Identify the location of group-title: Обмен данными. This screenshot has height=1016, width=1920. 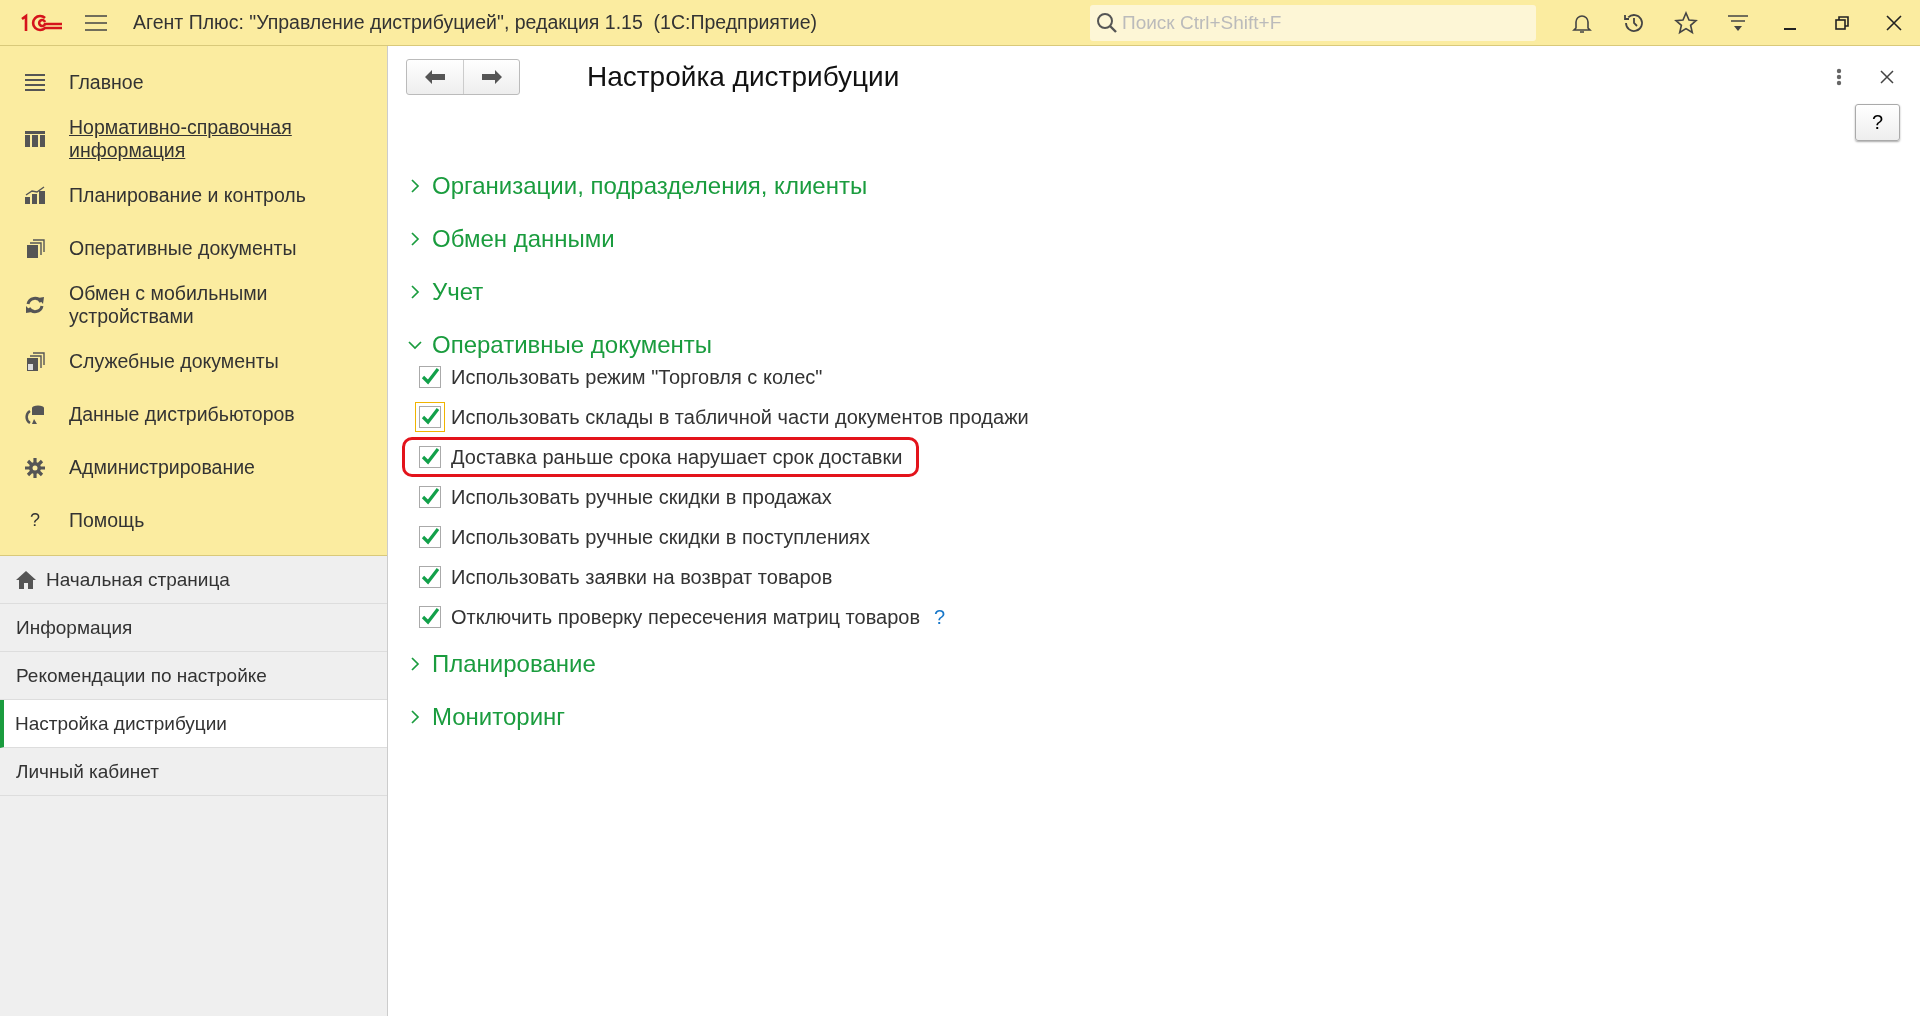
(523, 238).